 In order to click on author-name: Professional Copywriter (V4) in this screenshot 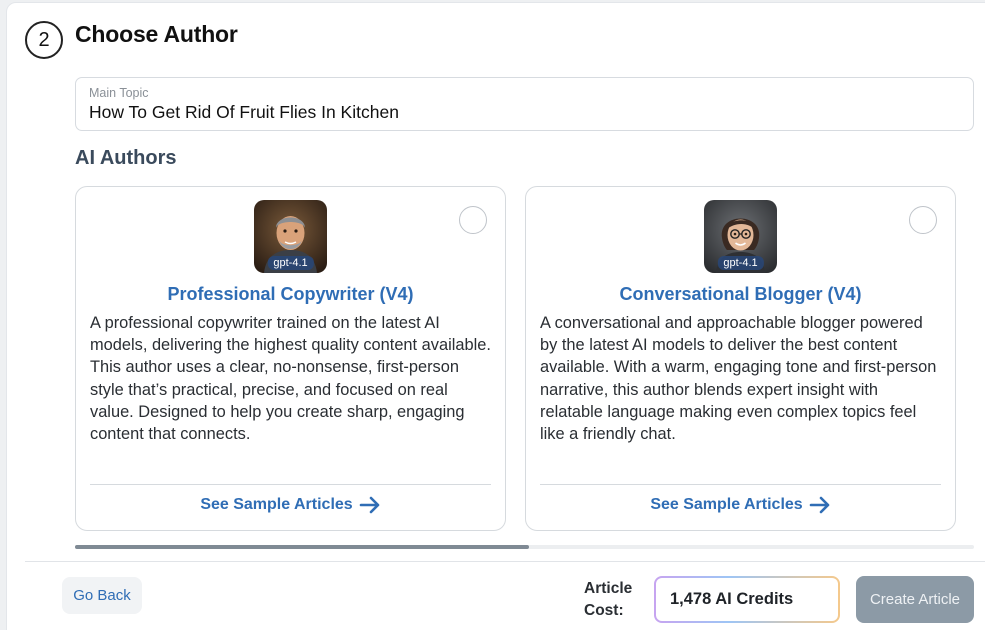, I will do `click(290, 294)`.